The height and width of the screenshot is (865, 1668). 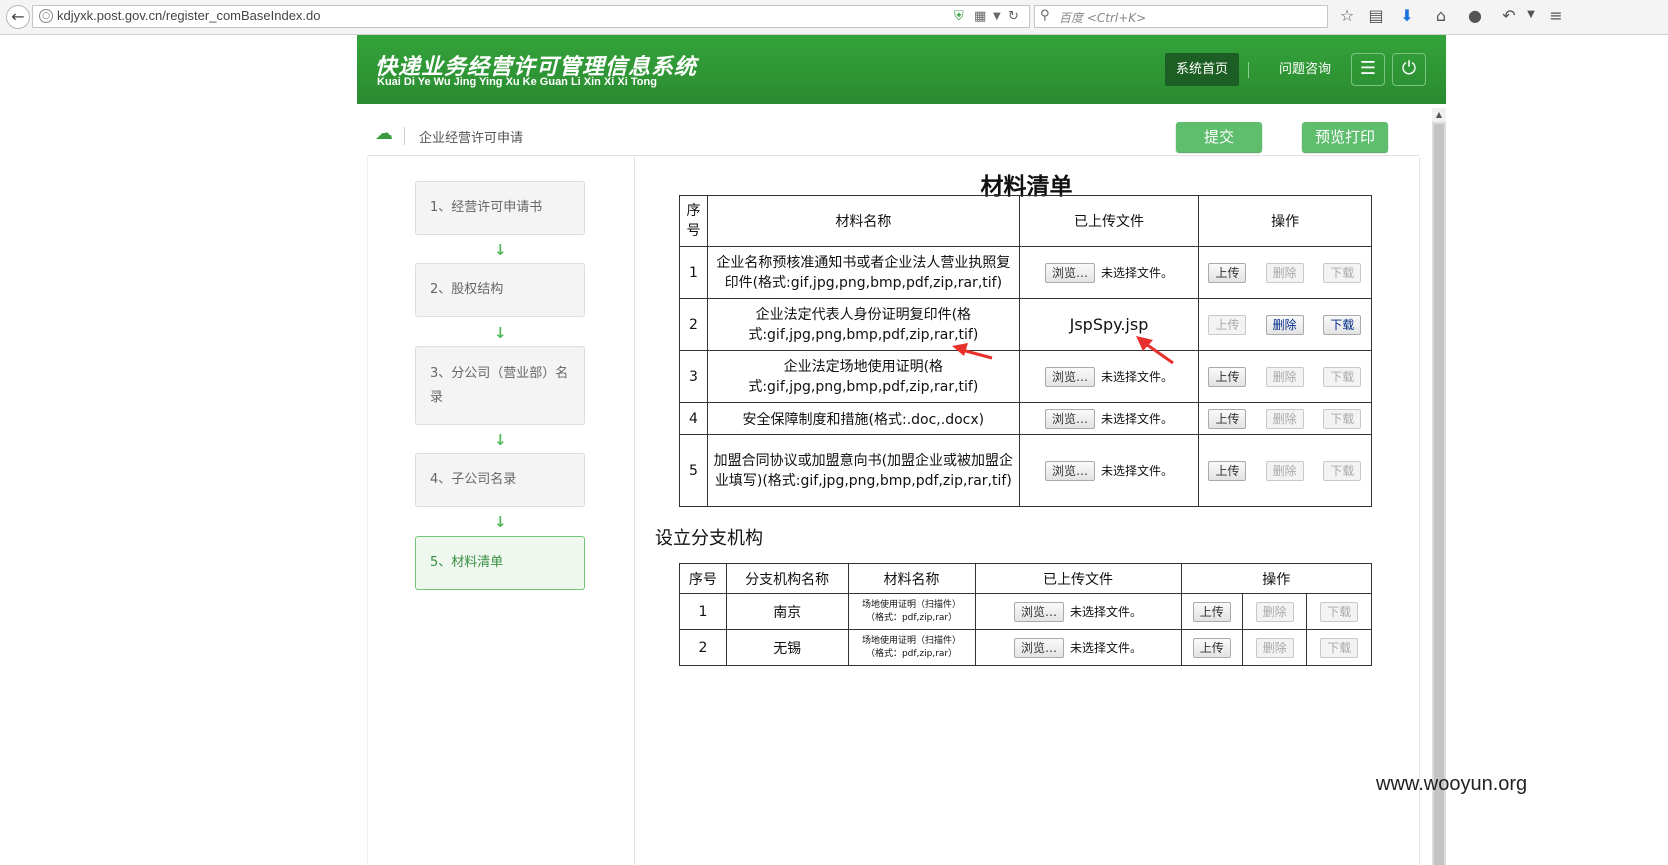 I want to click on power-icon: ⏻, so click(x=1409, y=69).